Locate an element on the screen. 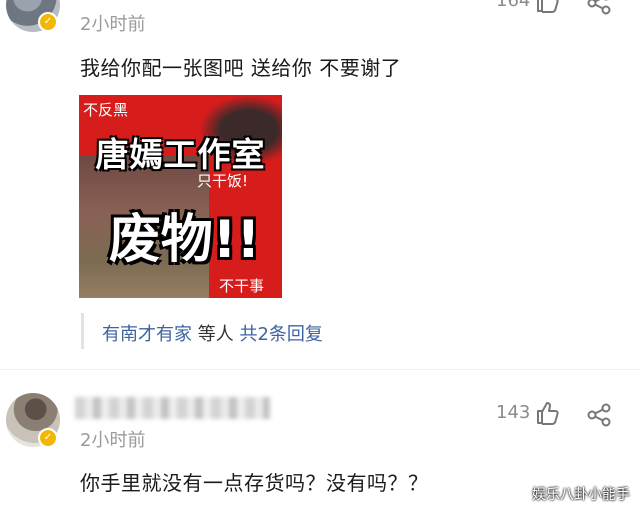 The image size is (640, 509). reply-indicator is located at coordinates (82, 331).